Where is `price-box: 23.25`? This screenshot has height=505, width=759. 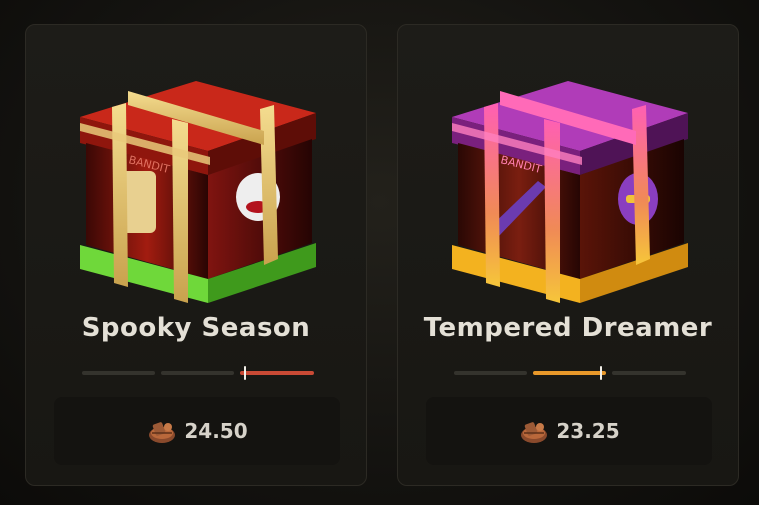
price-box: 23.25 is located at coordinates (569, 431).